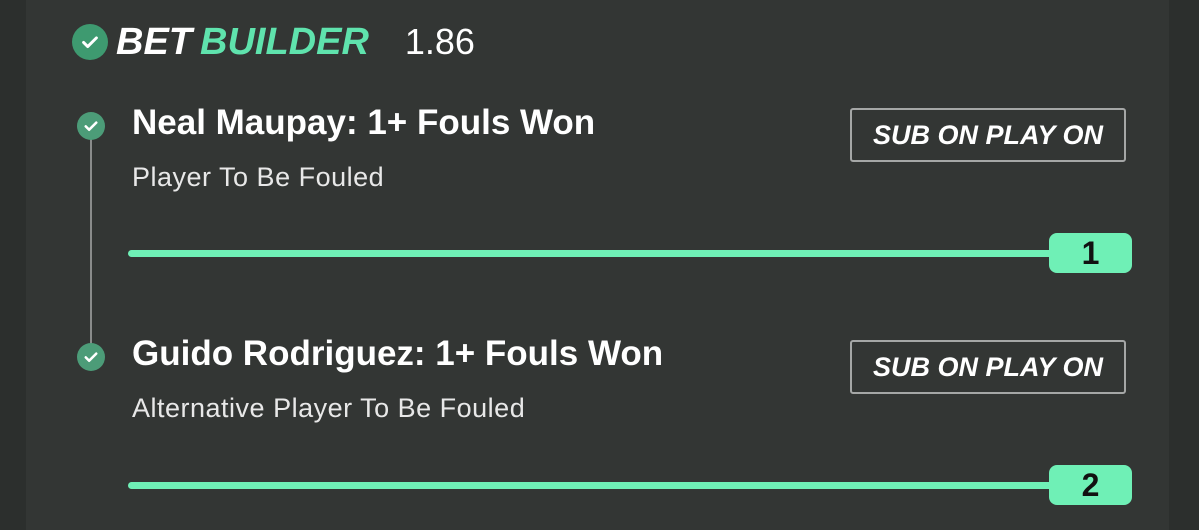 The width and height of the screenshot is (1199, 530). What do you see at coordinates (284, 41) in the screenshot?
I see `brand-word-builder: BUILDER` at bounding box center [284, 41].